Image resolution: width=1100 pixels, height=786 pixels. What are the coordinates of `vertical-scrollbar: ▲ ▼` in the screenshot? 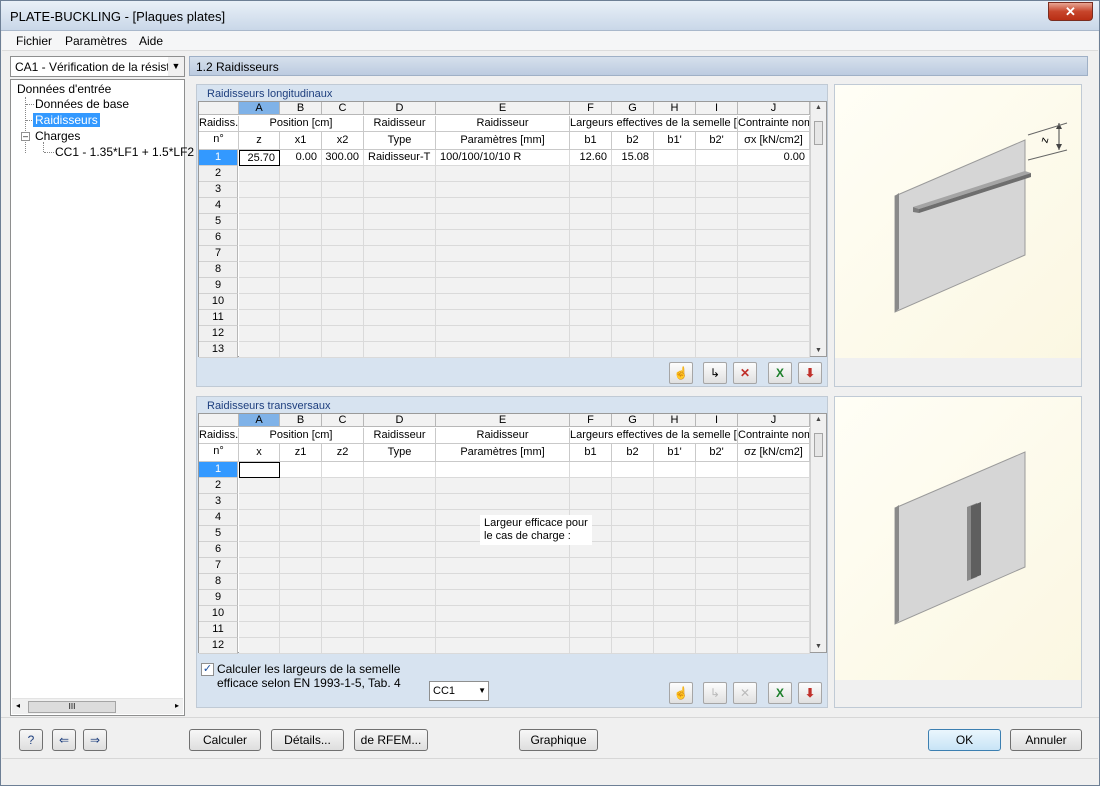 It's located at (818, 229).